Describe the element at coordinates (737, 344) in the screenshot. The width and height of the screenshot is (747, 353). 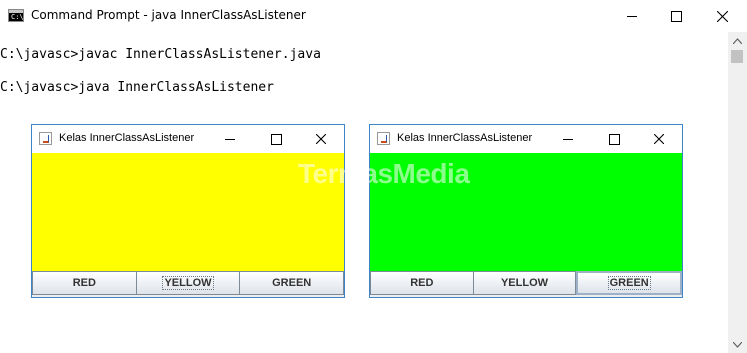
I see `scroll-down-arrow-icon` at that location.